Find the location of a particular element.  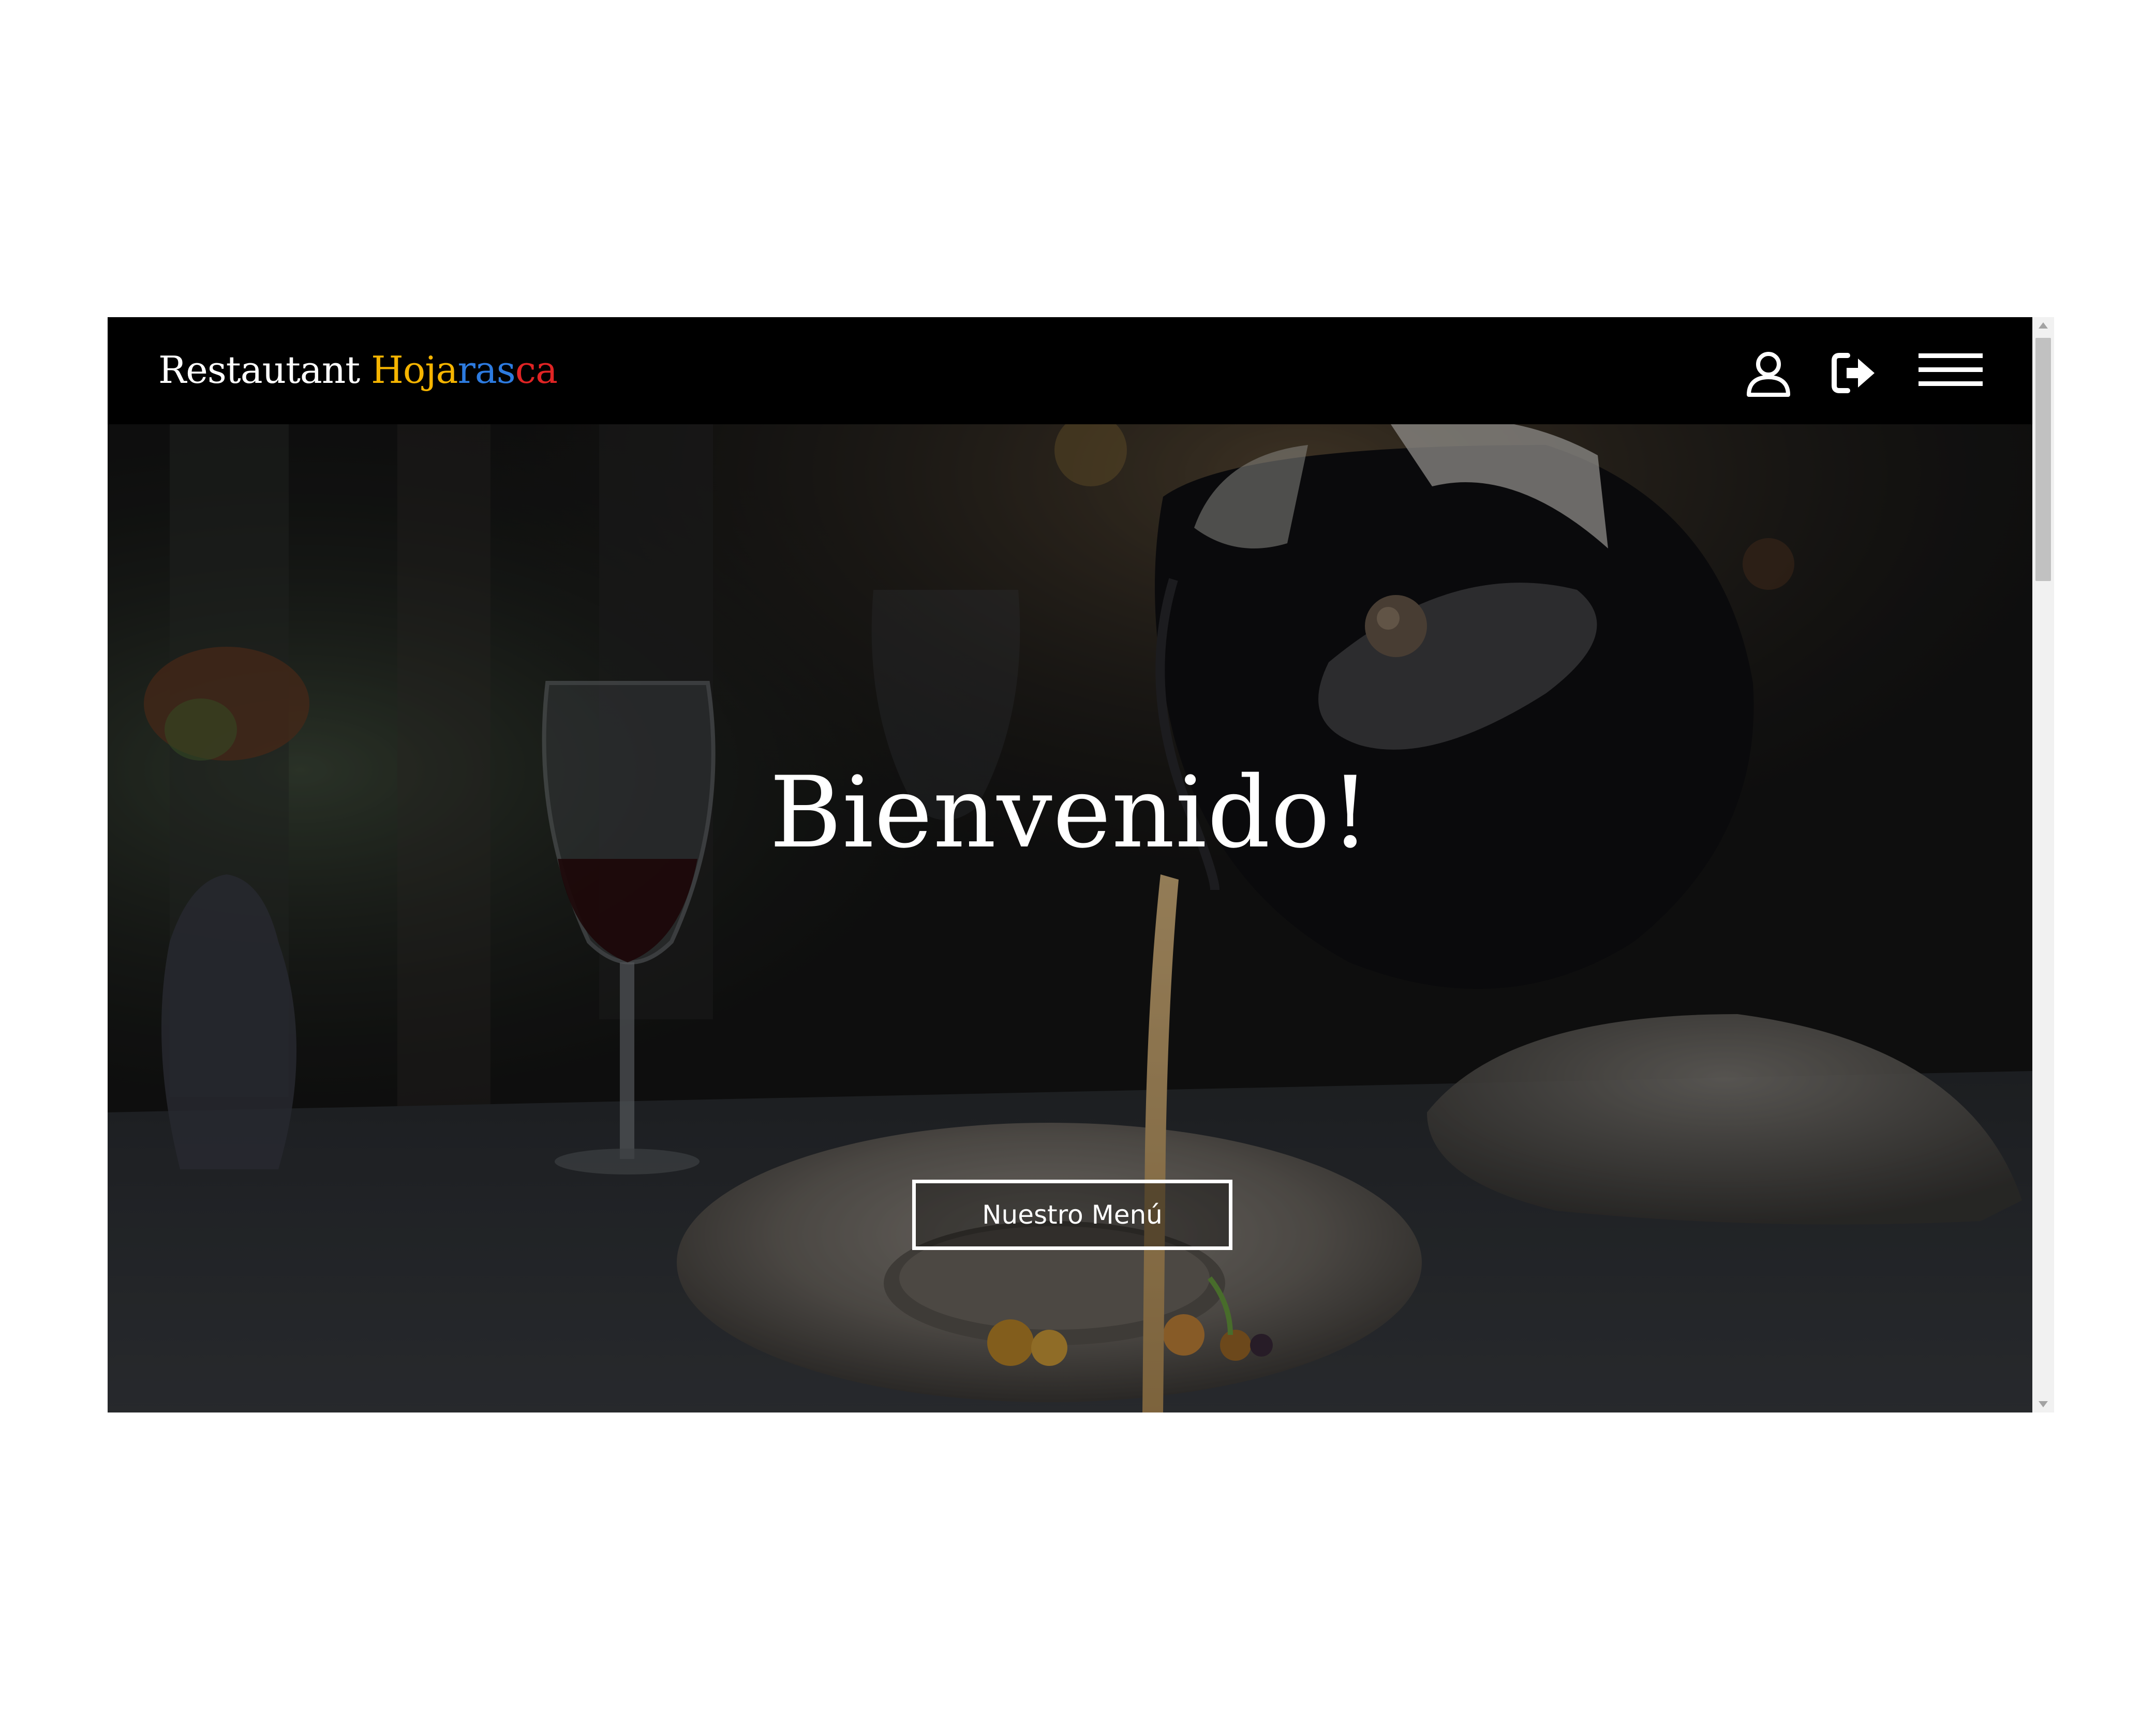

hero-title: Bienvenido! is located at coordinates (1070, 812).